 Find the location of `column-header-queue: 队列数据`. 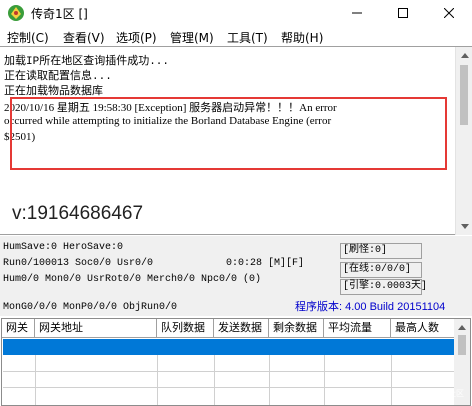

column-header-queue: 队列数据 is located at coordinates (185, 328).